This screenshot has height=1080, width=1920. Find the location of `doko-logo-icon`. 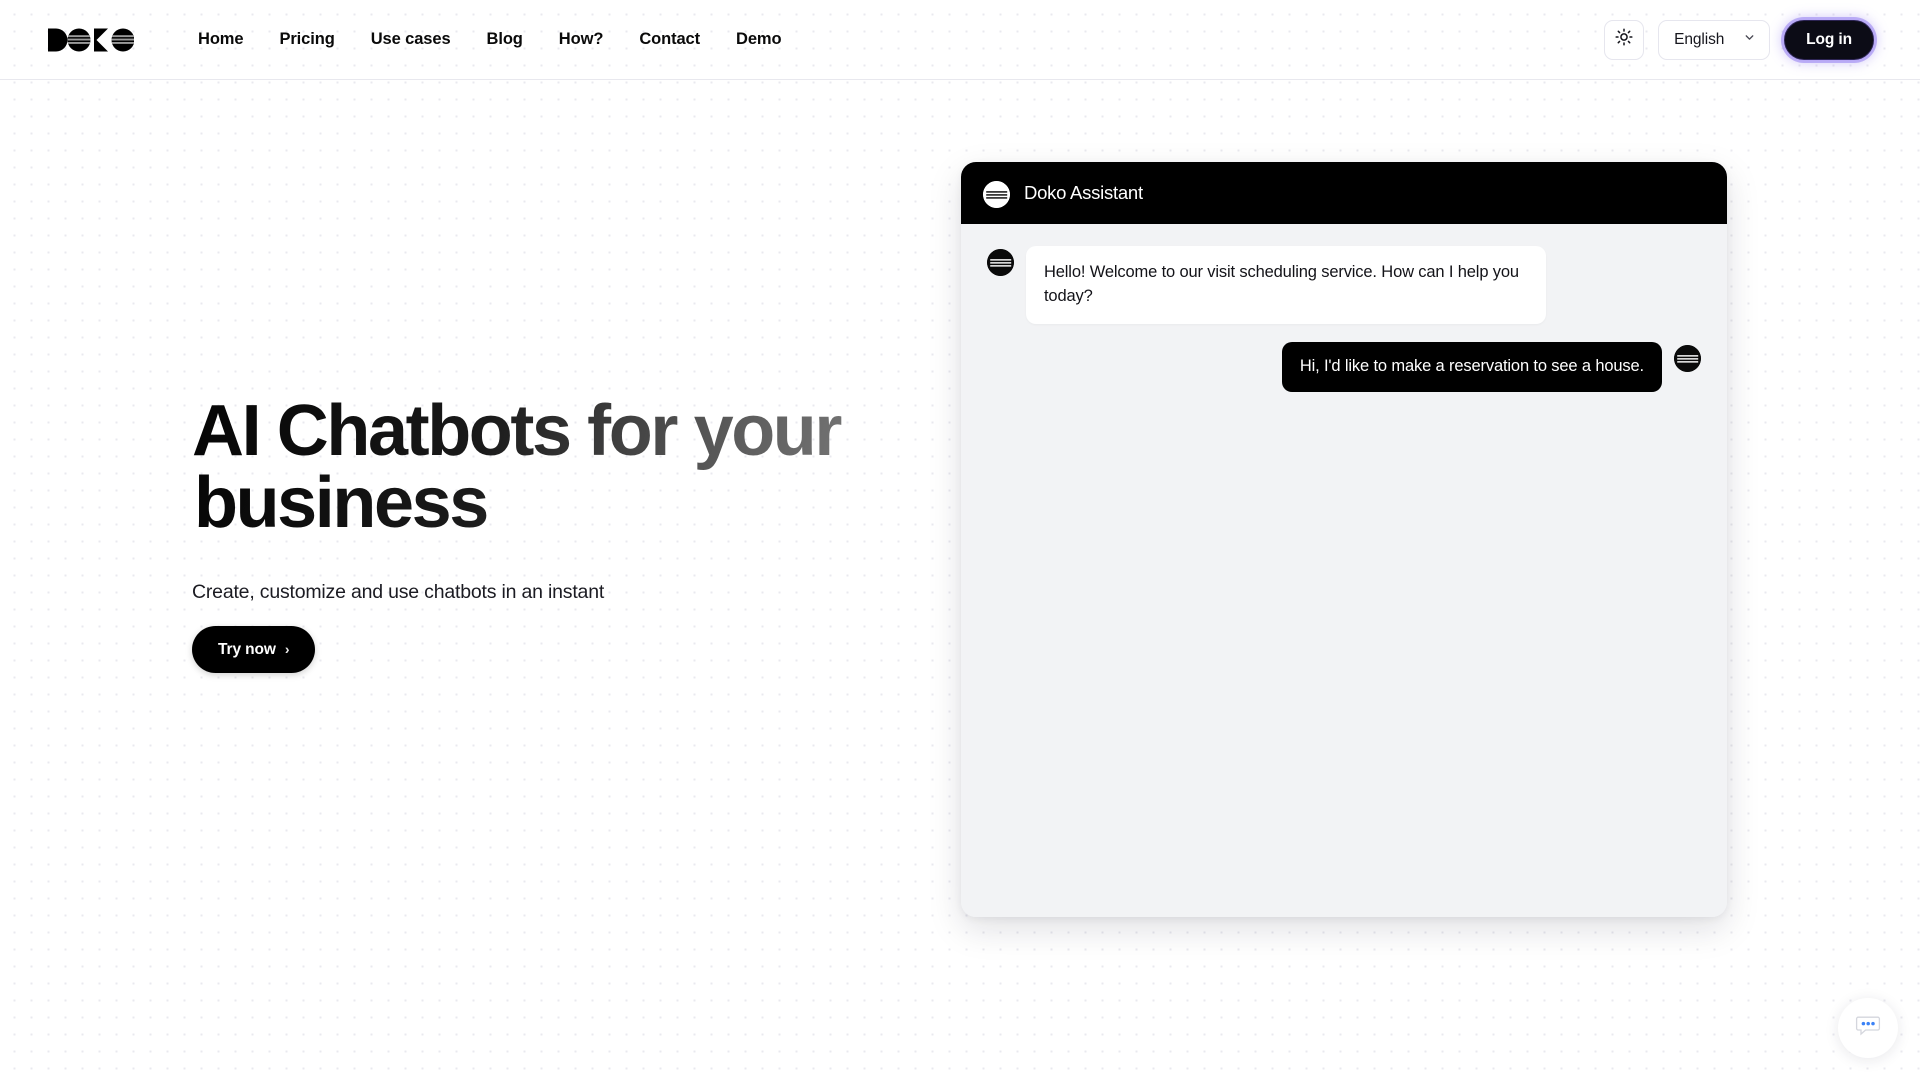

doko-logo-icon is located at coordinates (90, 40).